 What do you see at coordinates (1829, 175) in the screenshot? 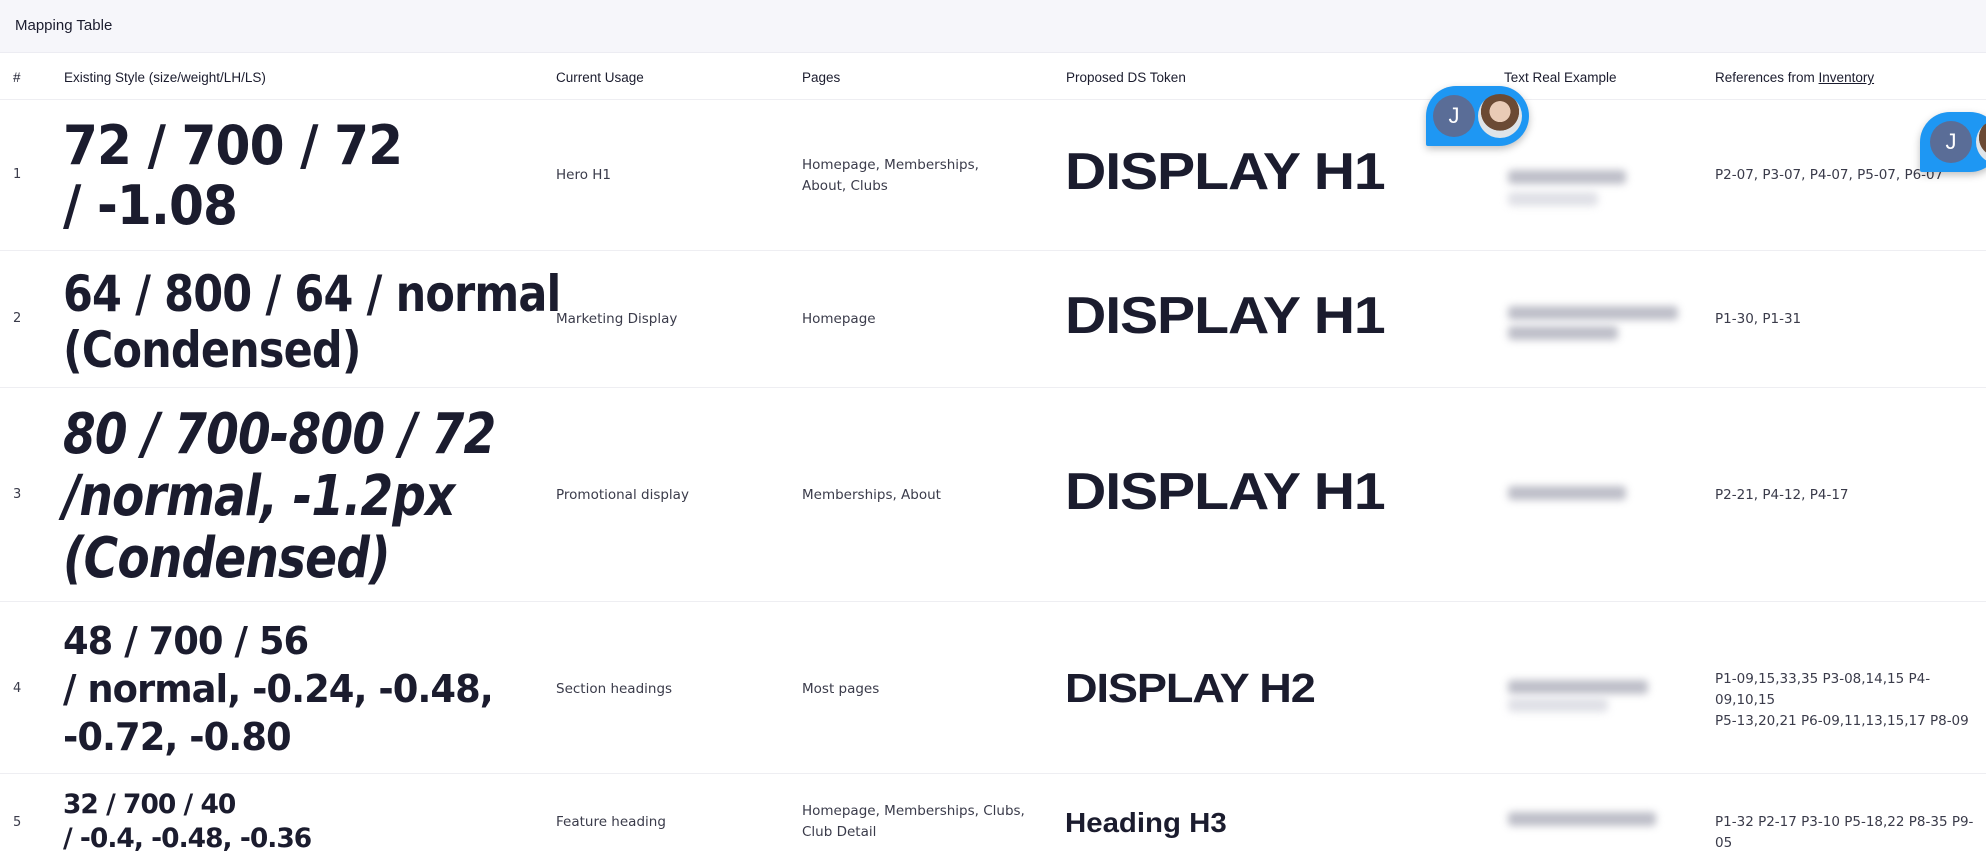
I see `references: P2-07, P3-07, P4-07, P5-07, P6-07` at bounding box center [1829, 175].